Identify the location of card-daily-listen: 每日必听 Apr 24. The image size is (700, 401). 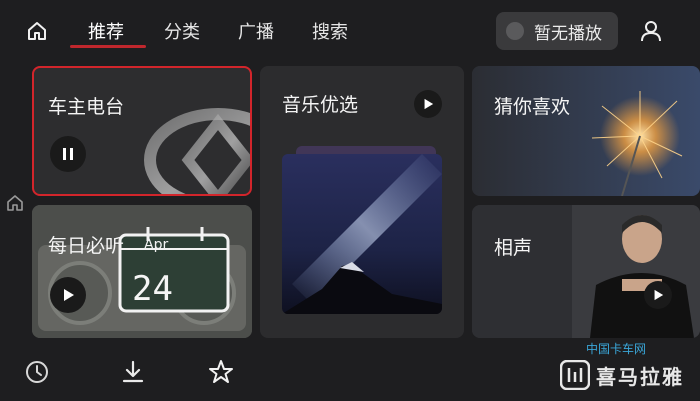
(142, 271).